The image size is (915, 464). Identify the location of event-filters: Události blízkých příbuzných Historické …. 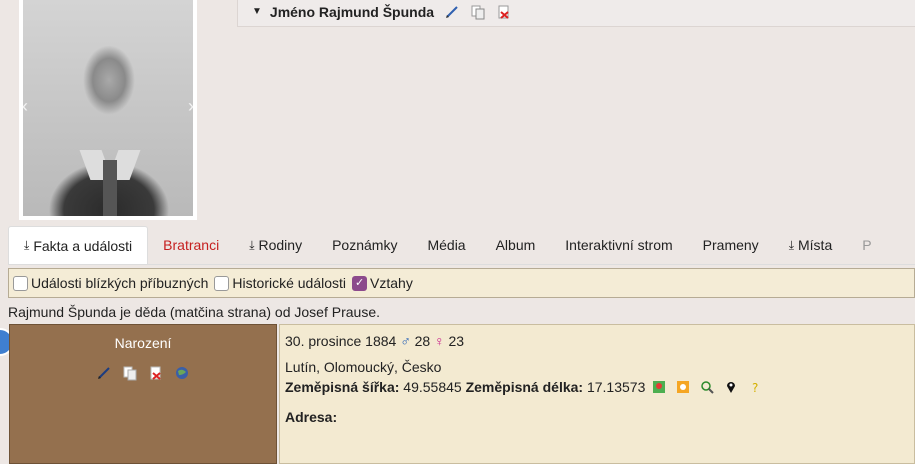
(461, 283).